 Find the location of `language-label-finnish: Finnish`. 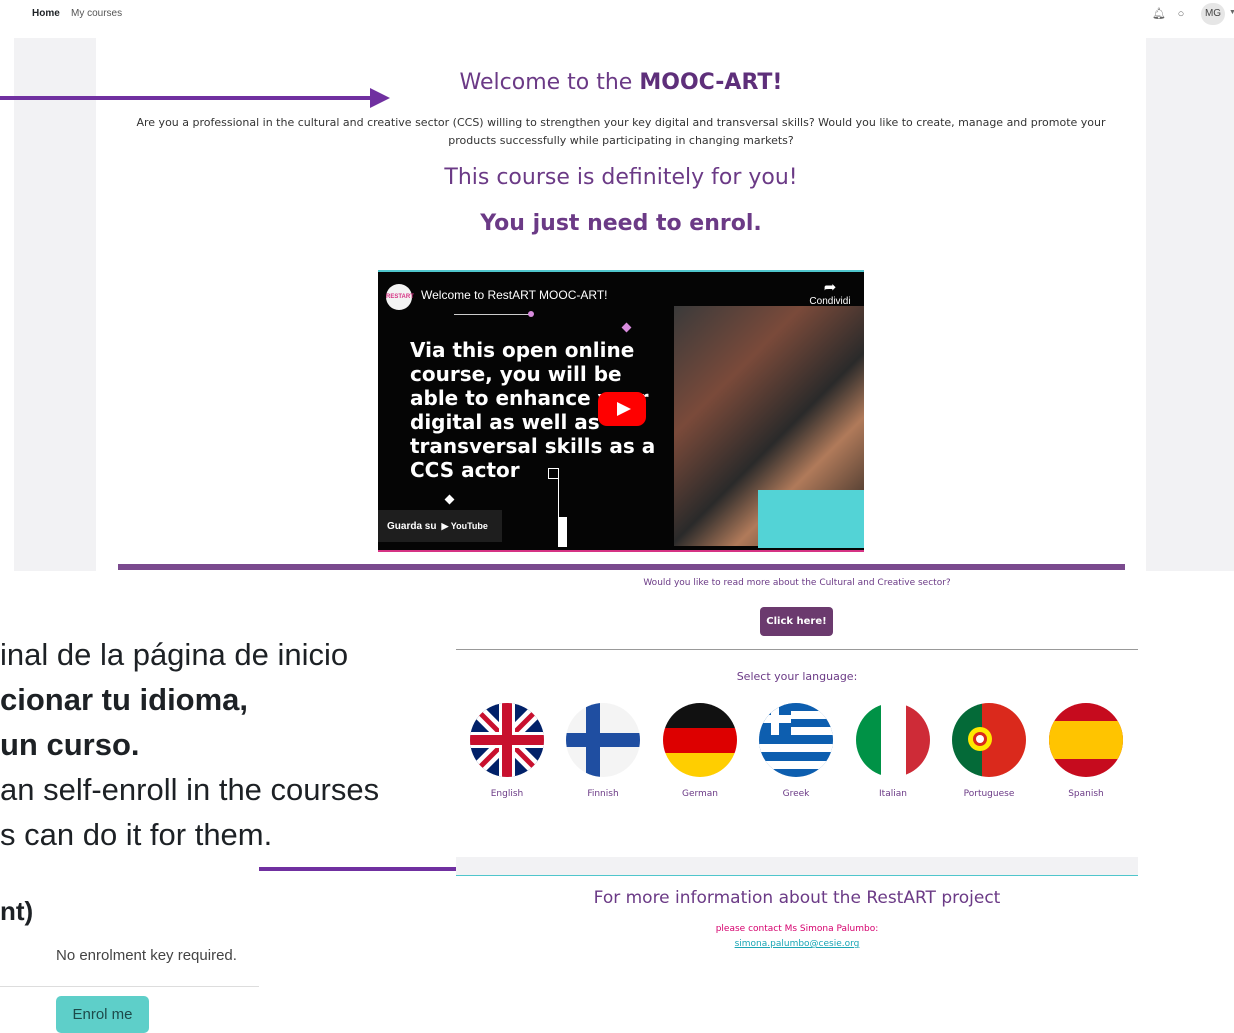

language-label-finnish: Finnish is located at coordinates (603, 794).